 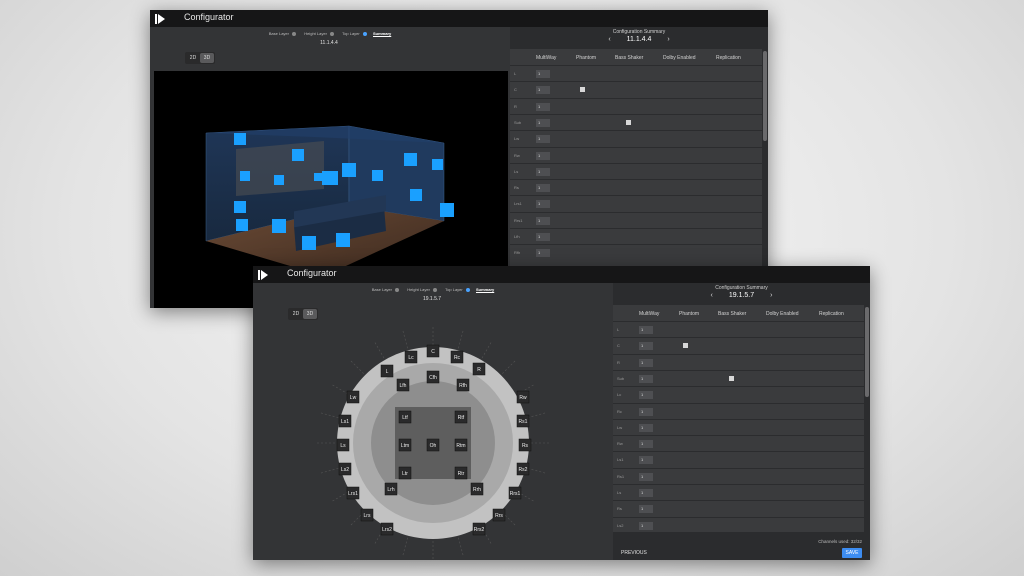 I want to click on table-row: Sub 1, so click(x=636, y=121).